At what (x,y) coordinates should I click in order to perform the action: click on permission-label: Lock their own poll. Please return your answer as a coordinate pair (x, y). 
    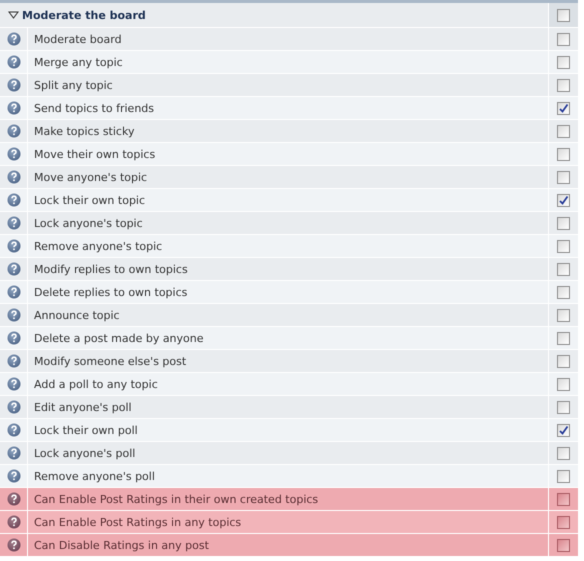
    Looking at the image, I should click on (86, 430).